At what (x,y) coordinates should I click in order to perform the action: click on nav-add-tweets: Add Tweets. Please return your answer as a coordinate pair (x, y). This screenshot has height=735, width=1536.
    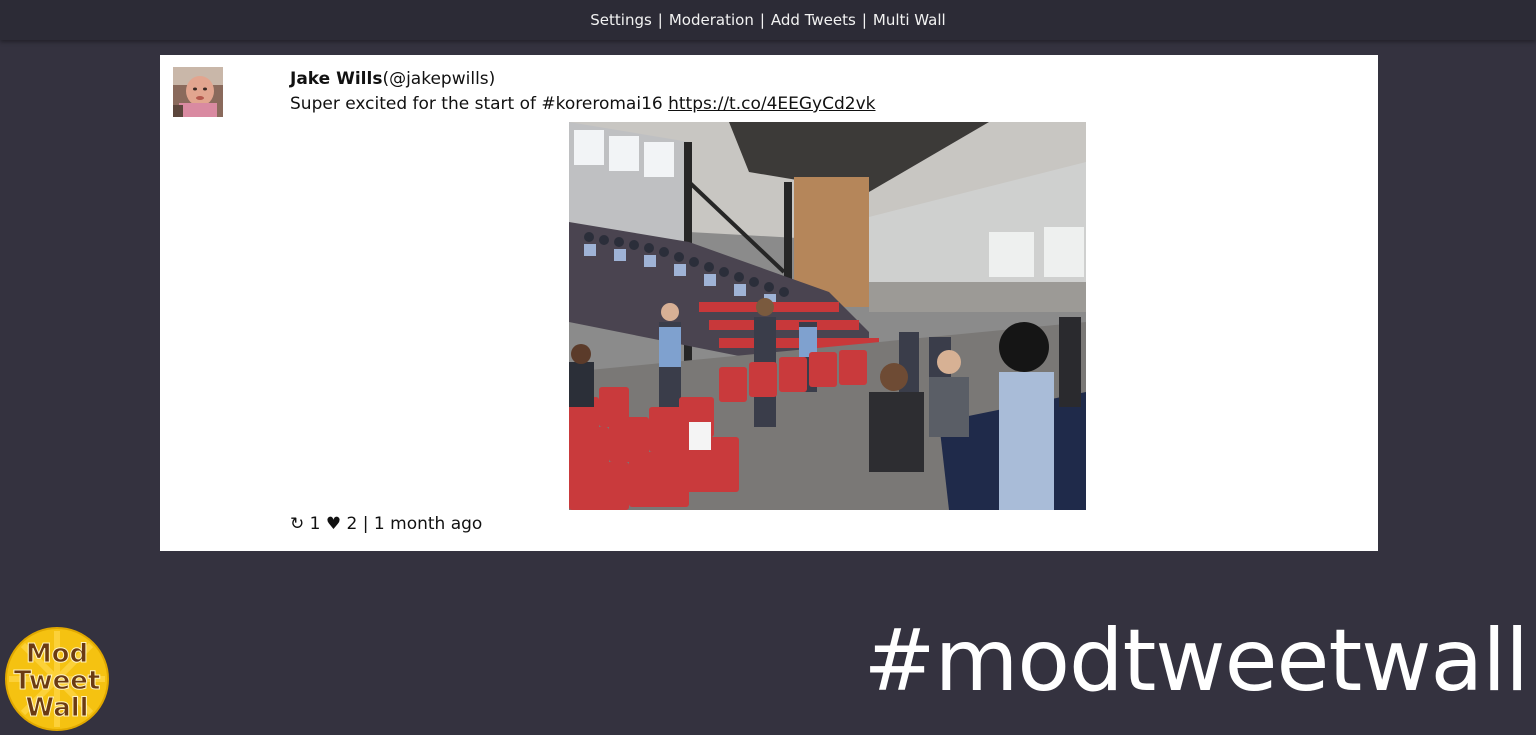
    Looking at the image, I should click on (813, 20).